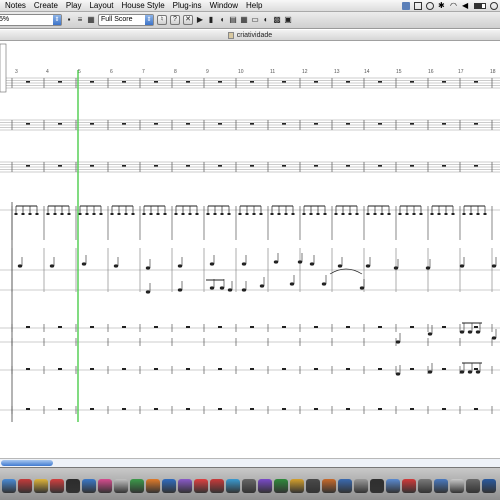  I want to click on scrollbar-thumb, so click(27, 463).